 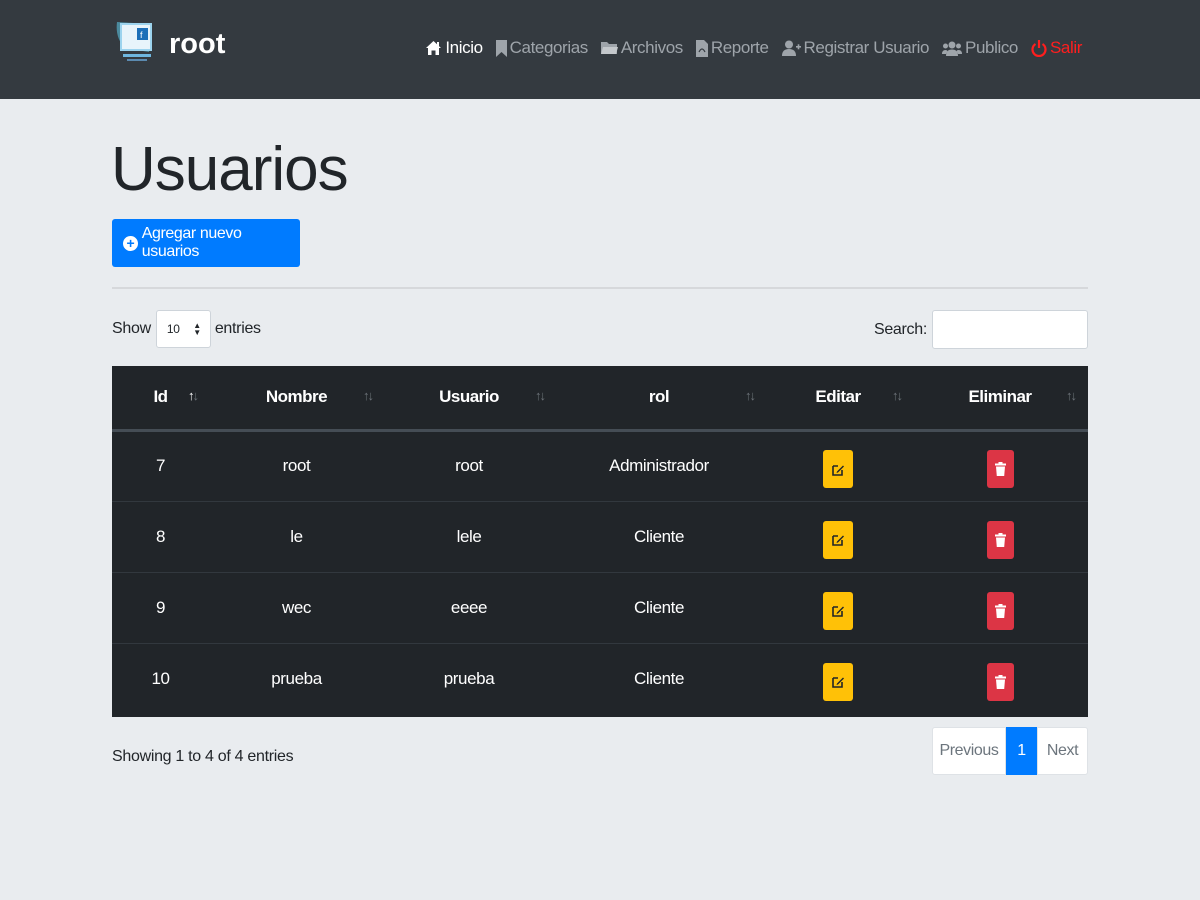 I want to click on nav-item-categorias: Categorias, so click(x=542, y=48).